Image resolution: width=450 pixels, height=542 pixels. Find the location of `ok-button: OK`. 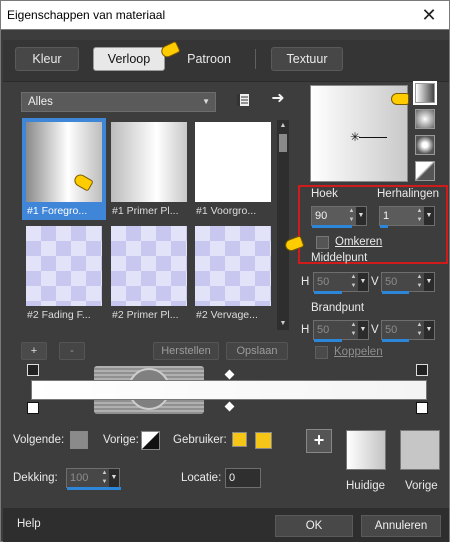

ok-button: OK is located at coordinates (314, 526).